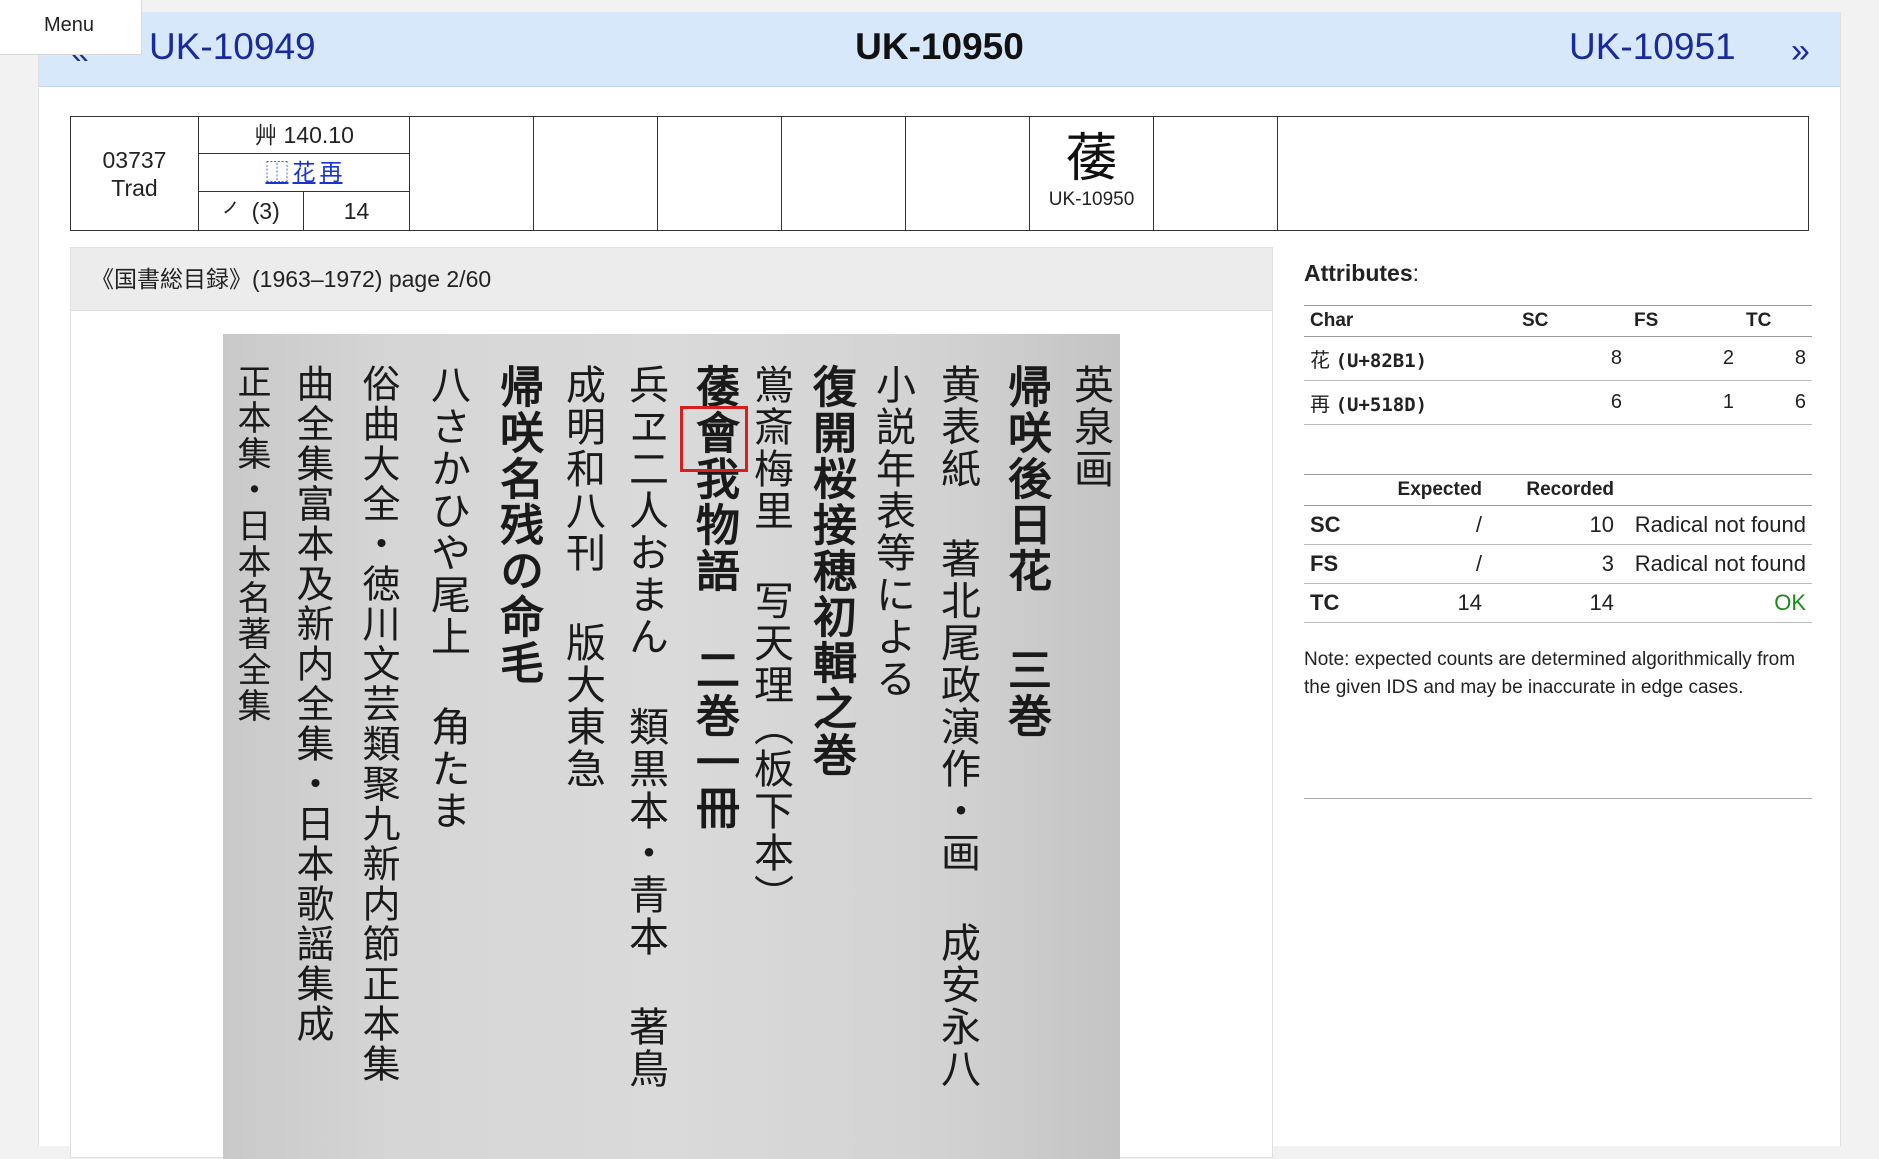 The width and height of the screenshot is (1879, 1159). What do you see at coordinates (1572, 321) in the screenshot?
I see `column-header: SC` at bounding box center [1572, 321].